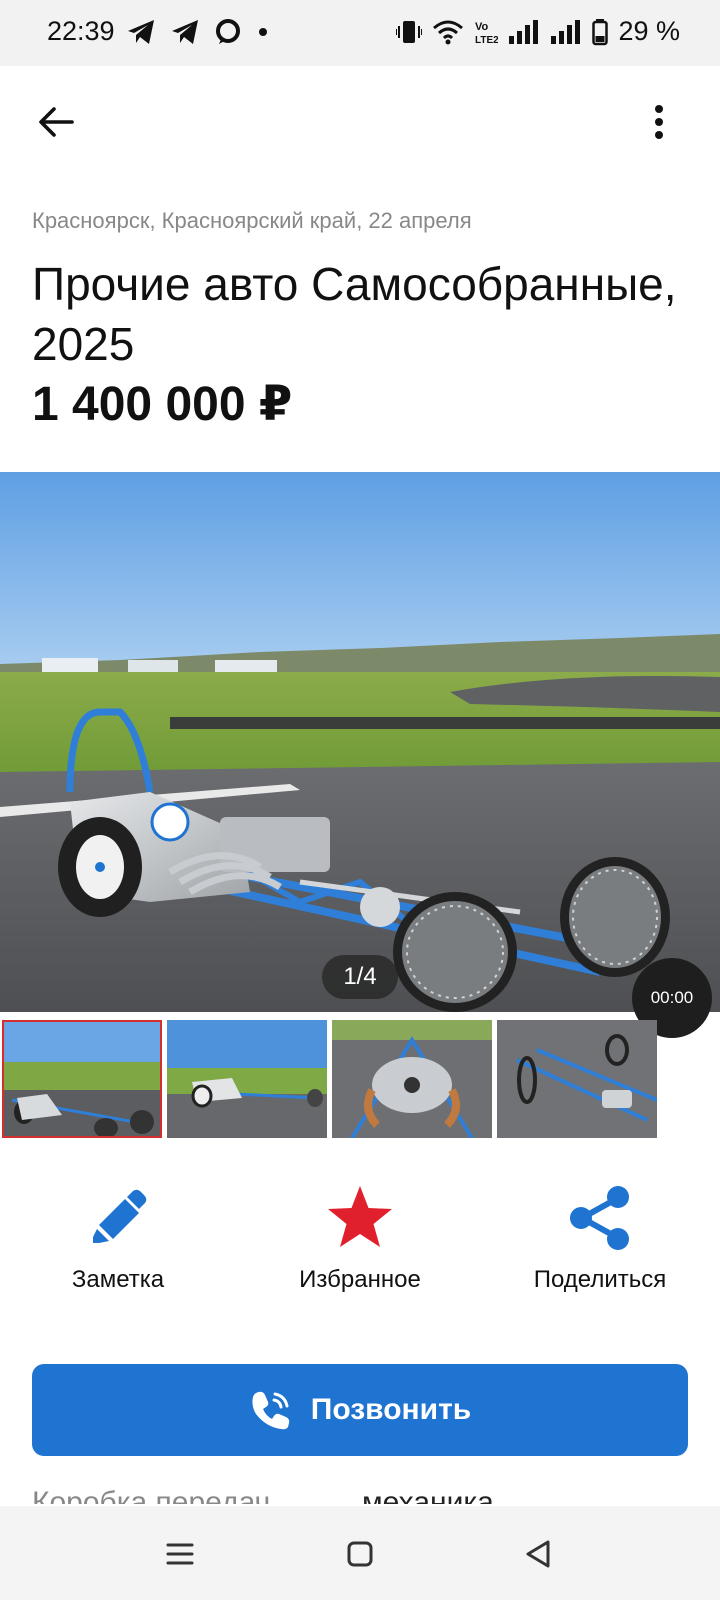 This screenshot has width=720, height=1600. Describe the element at coordinates (486, 40) in the screenshot. I see `svg-text: LTE2` at that location.